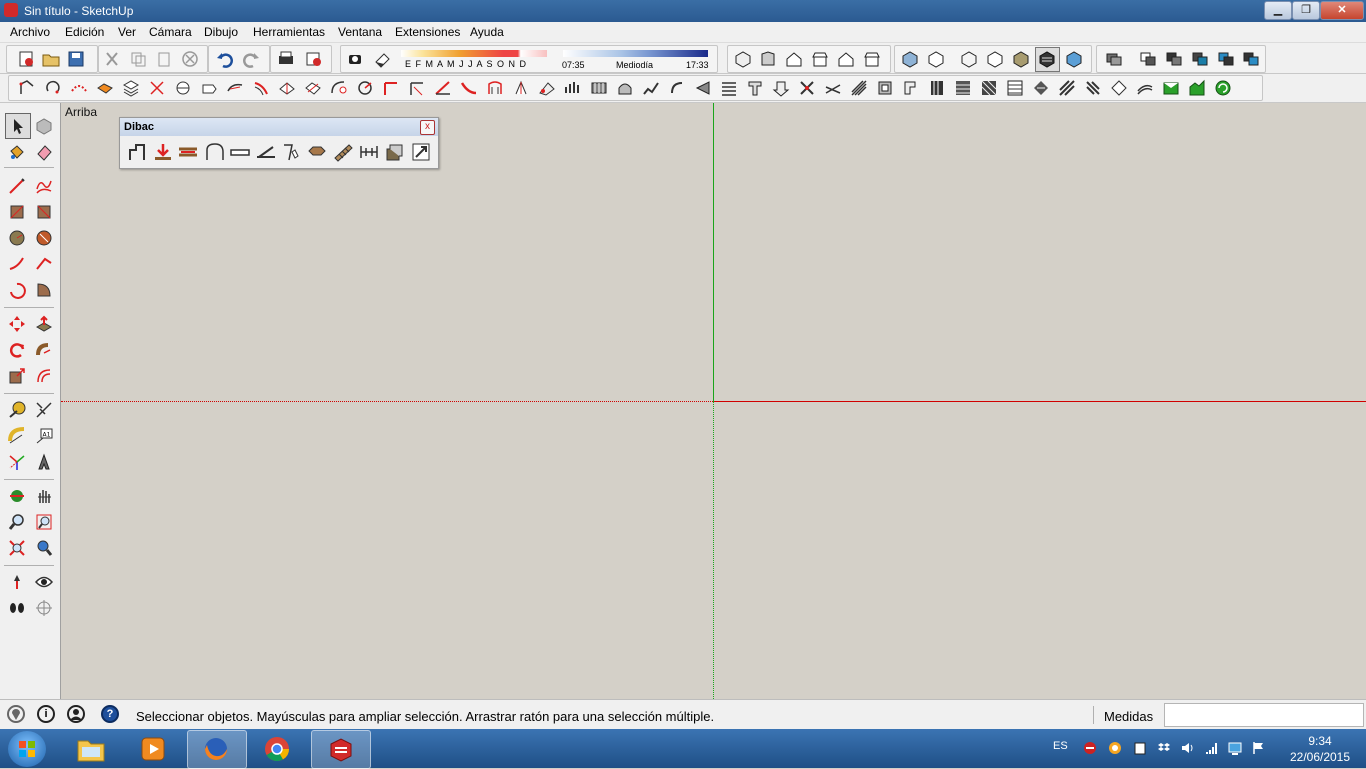  I want to click on three-point-arc-icon, so click(17, 290).